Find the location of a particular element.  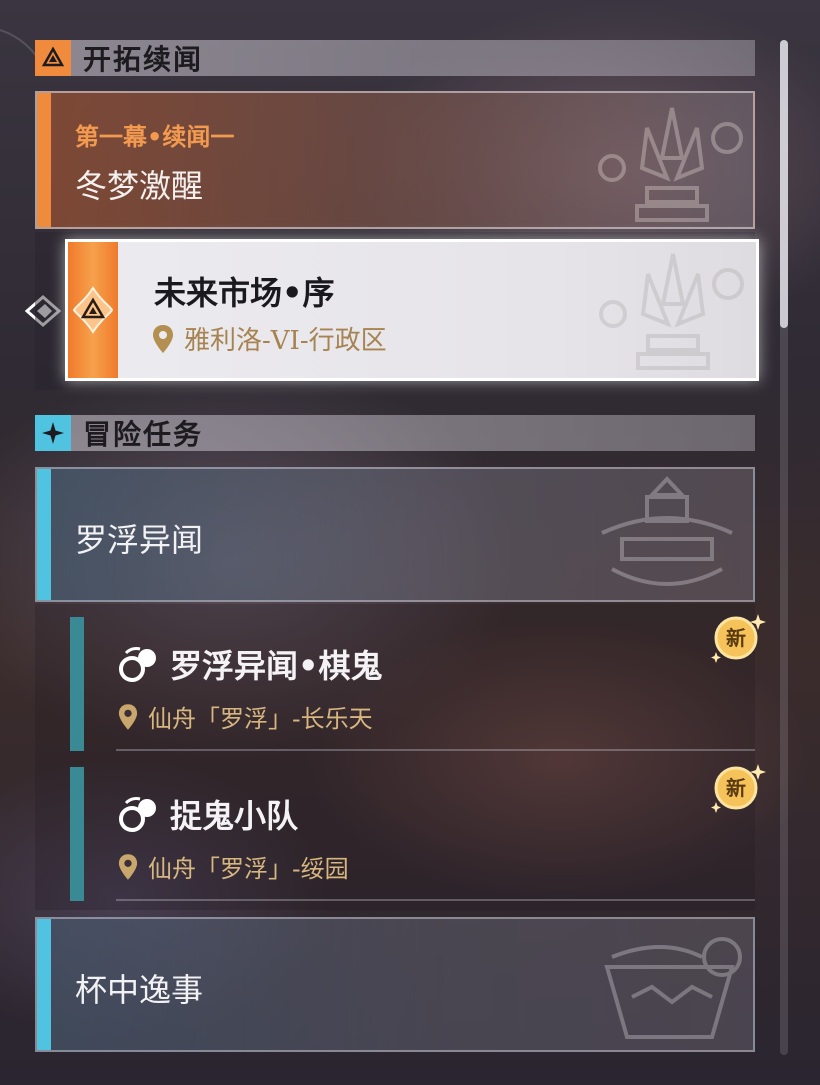

section-header-adventure: 冒险任务 is located at coordinates (395, 433).